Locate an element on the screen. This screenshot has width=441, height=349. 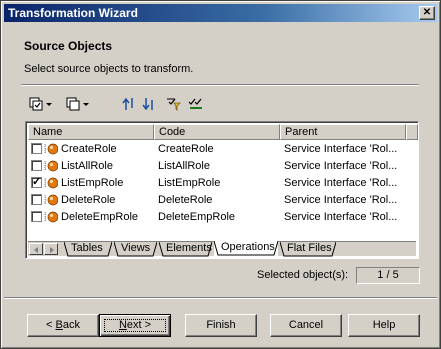
back-label-prefix: < is located at coordinates (51, 325).